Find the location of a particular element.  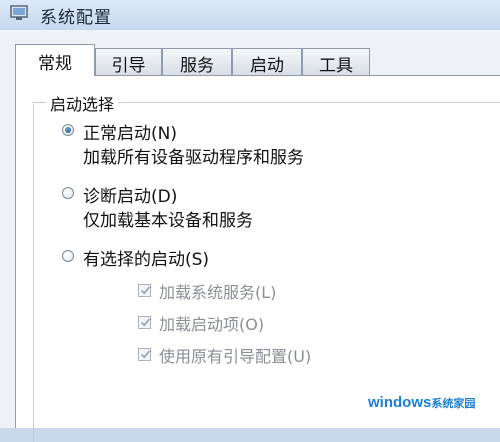

tab-tools: 工具 is located at coordinates (336, 62).